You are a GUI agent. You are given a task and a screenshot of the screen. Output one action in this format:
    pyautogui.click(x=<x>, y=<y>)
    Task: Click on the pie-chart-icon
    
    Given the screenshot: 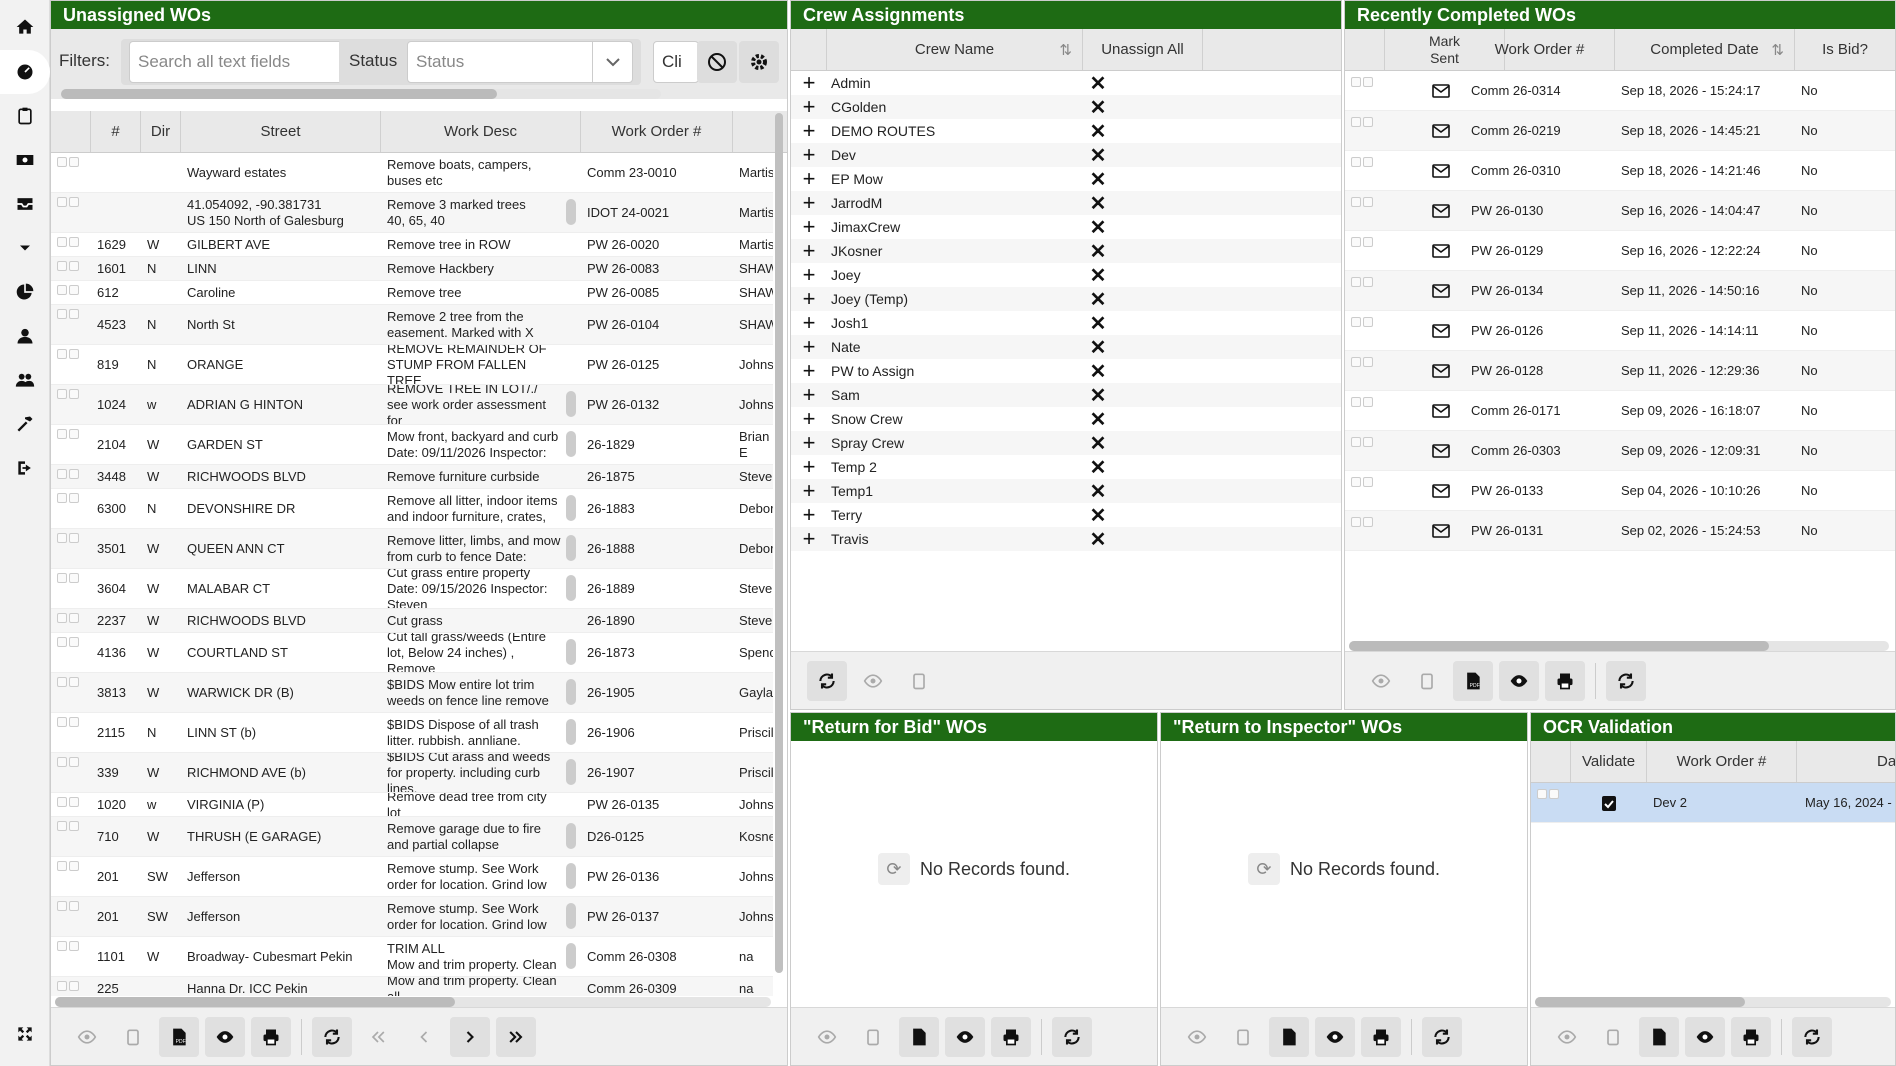 What is the action you would take?
    pyautogui.click(x=25, y=292)
    